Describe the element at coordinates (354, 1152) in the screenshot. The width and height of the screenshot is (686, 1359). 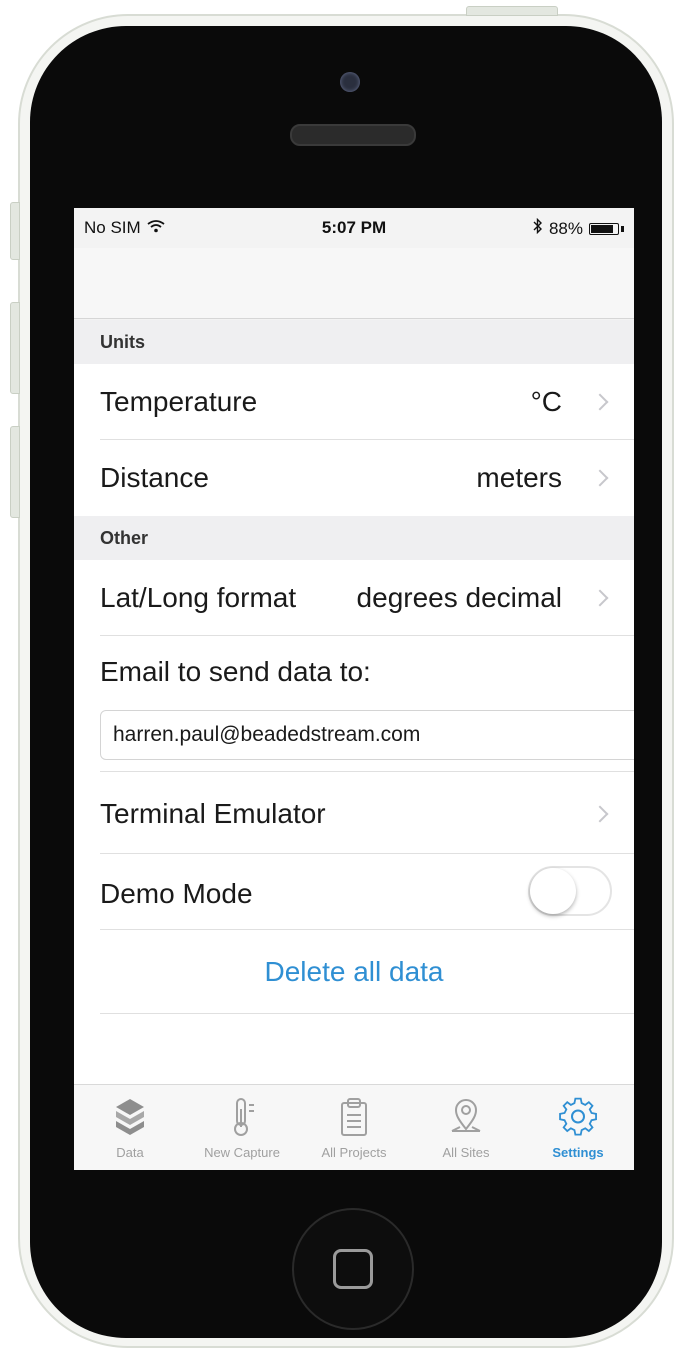
I see `tab-label: All Projects` at that location.